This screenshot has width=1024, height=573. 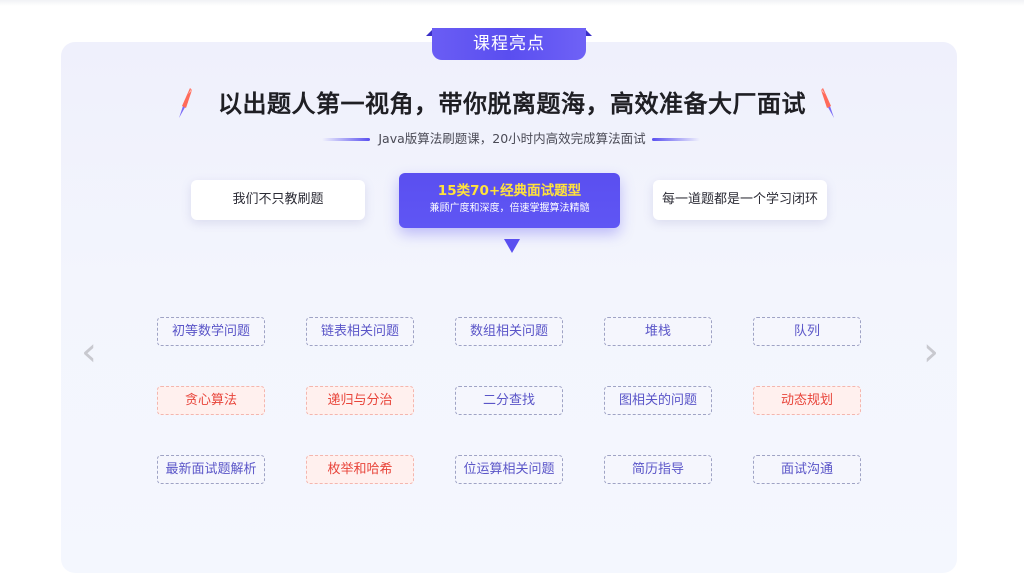 I want to click on subtitle: Java版算法刷题课，20小时内高效完成算法面试, so click(x=512, y=138).